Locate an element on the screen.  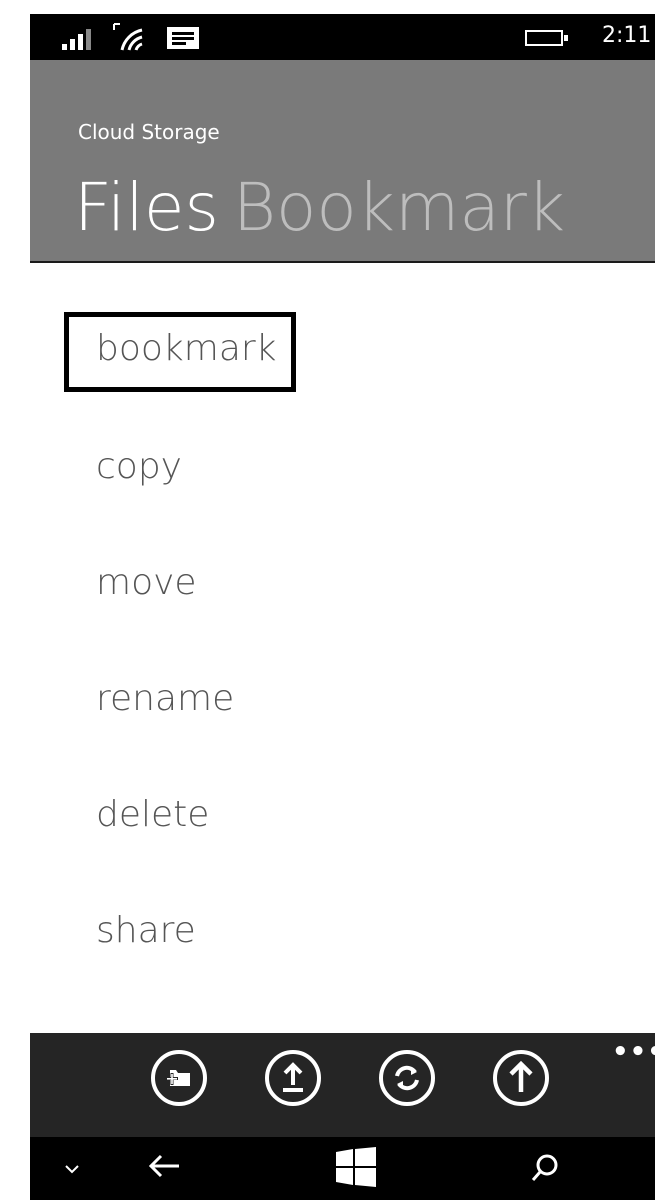
sync-icon is located at coordinates (407, 1078).